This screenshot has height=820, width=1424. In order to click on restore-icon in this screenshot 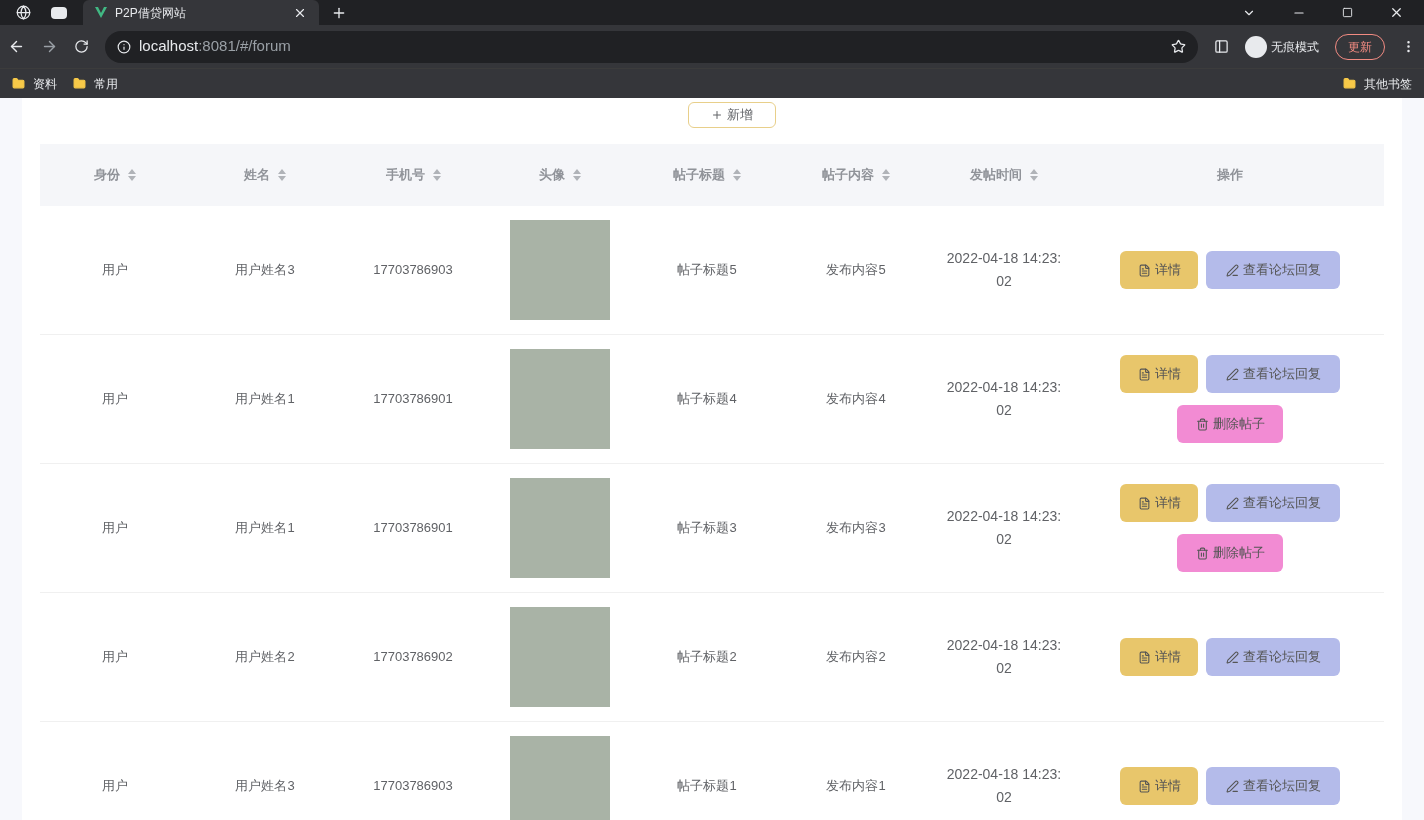, I will do `click(1347, 12)`.